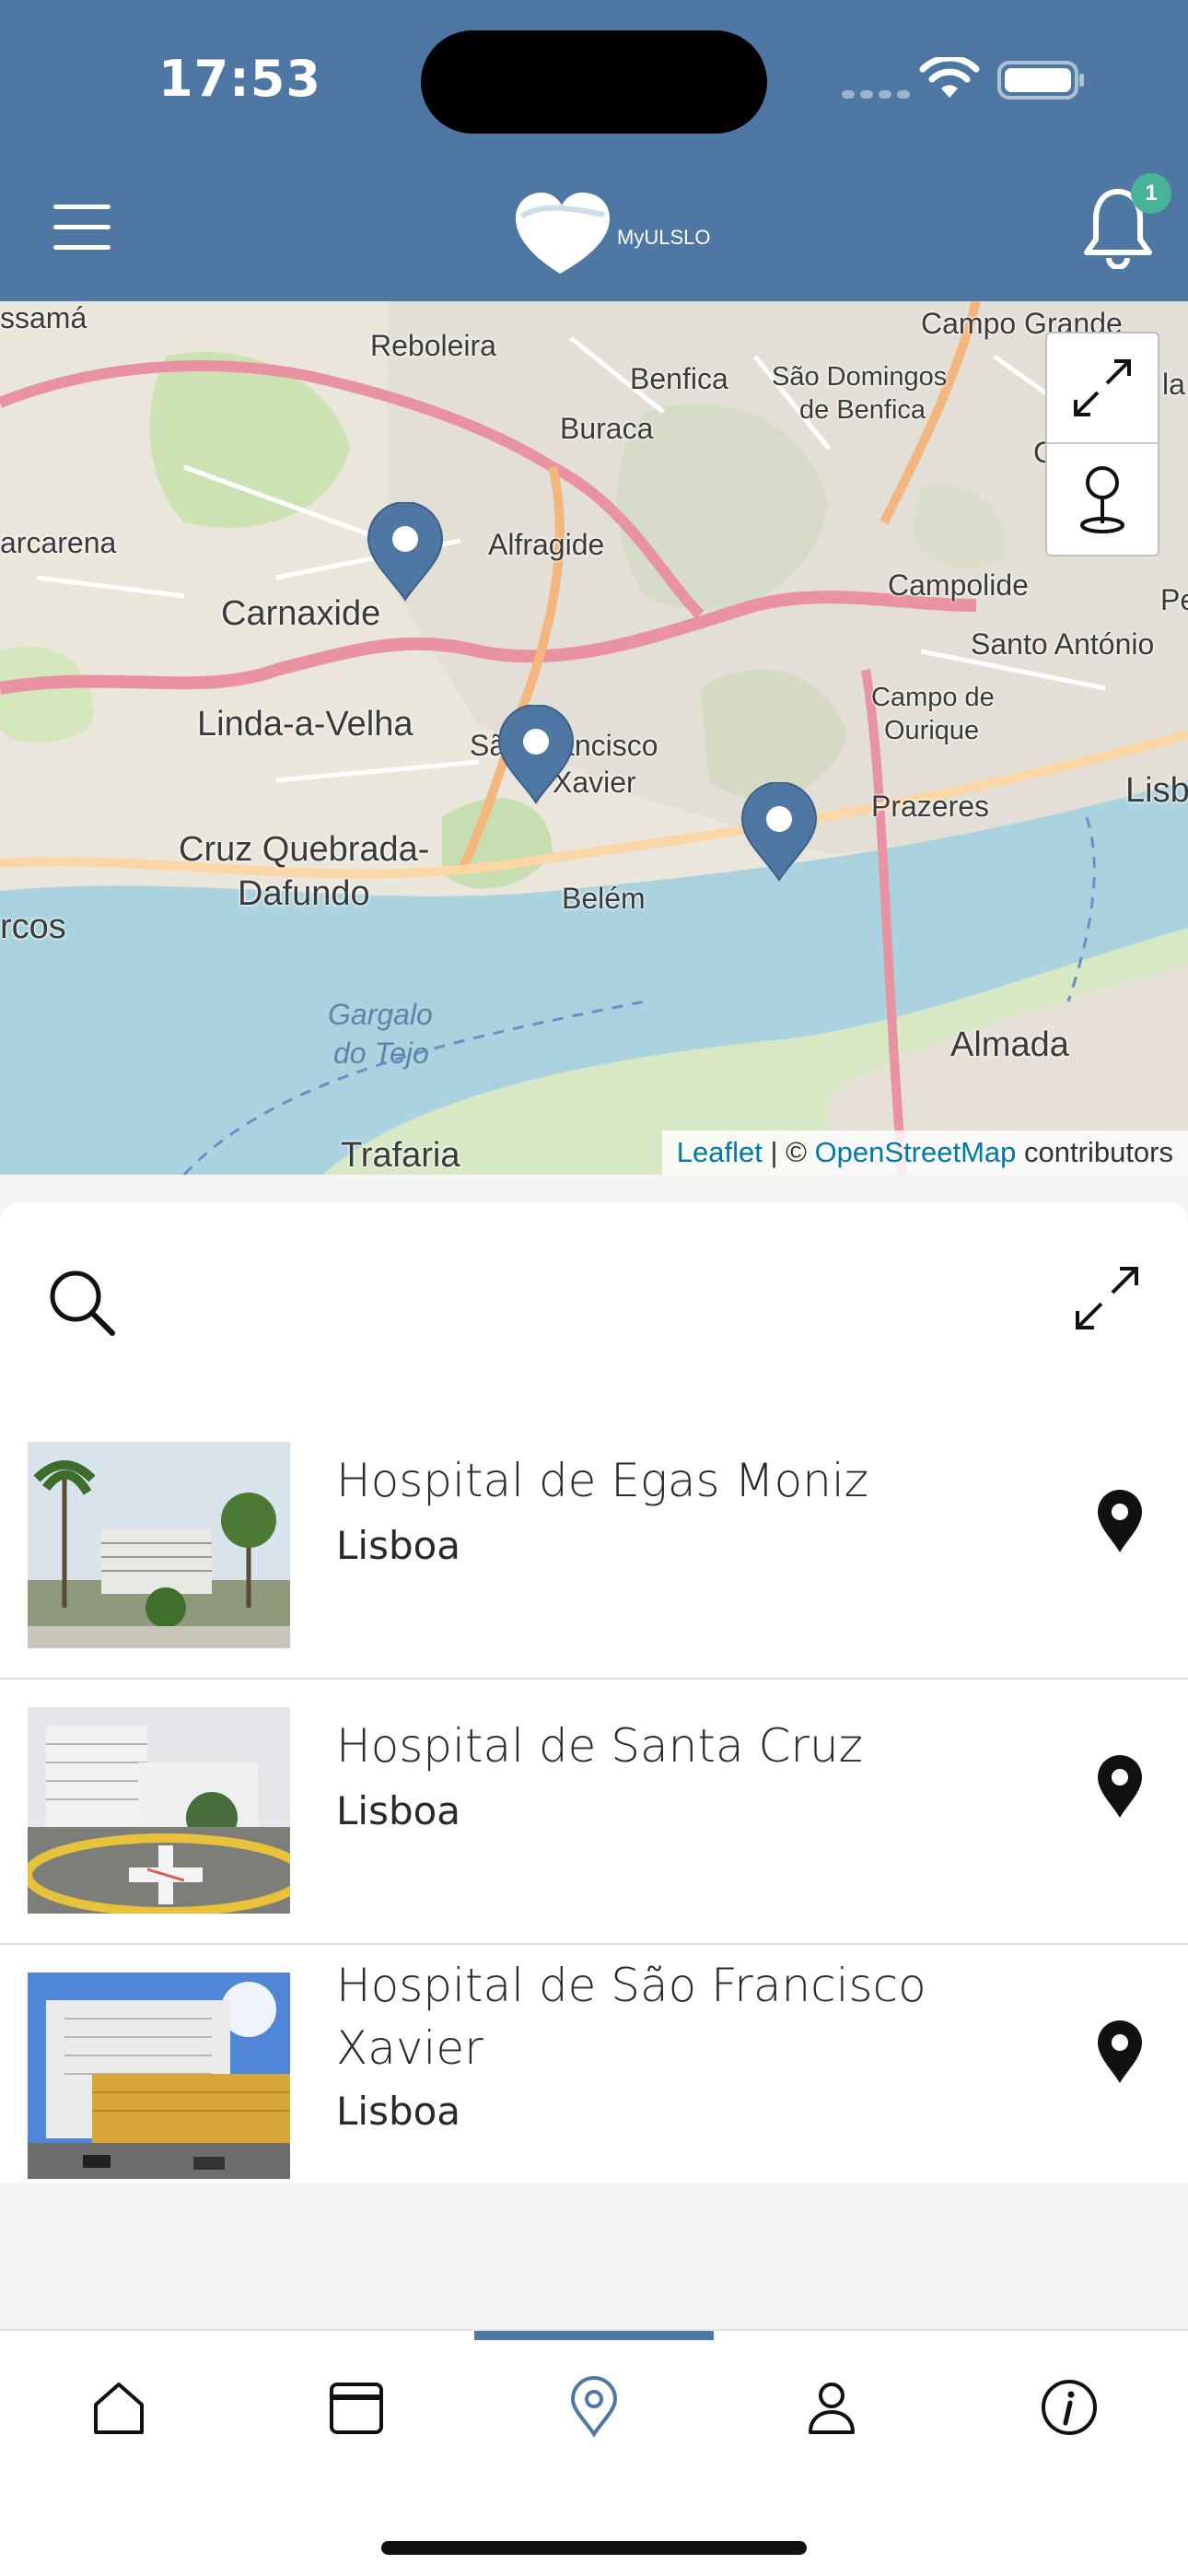 The height and width of the screenshot is (2576, 1188). What do you see at coordinates (930, 806) in the screenshot?
I see `map-label: Prazeres` at bounding box center [930, 806].